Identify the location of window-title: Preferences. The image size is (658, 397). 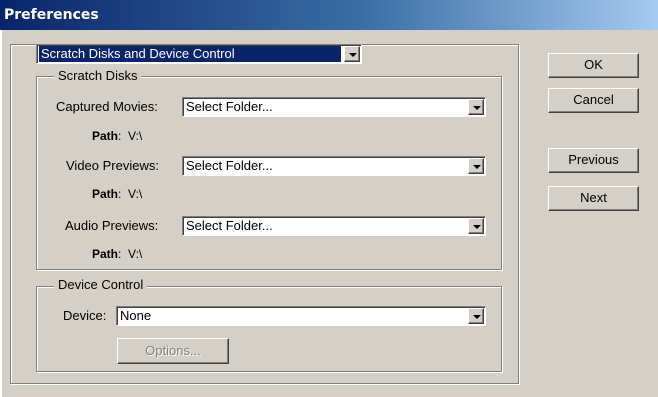
(51, 15).